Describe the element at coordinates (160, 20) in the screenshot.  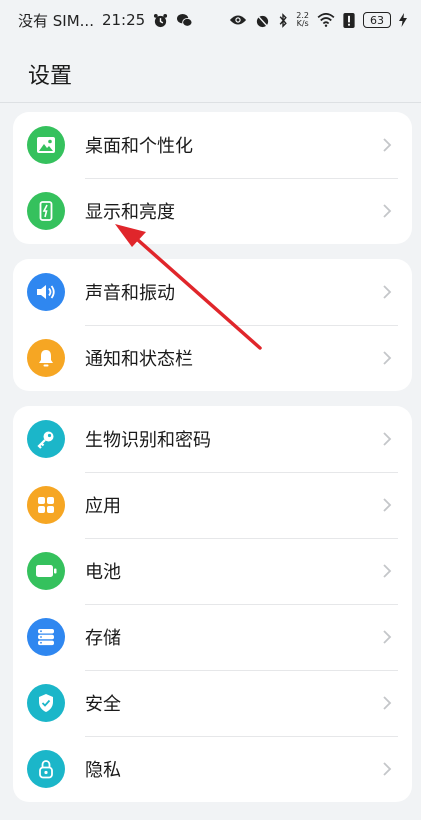
I see `alarm-status-icon` at that location.